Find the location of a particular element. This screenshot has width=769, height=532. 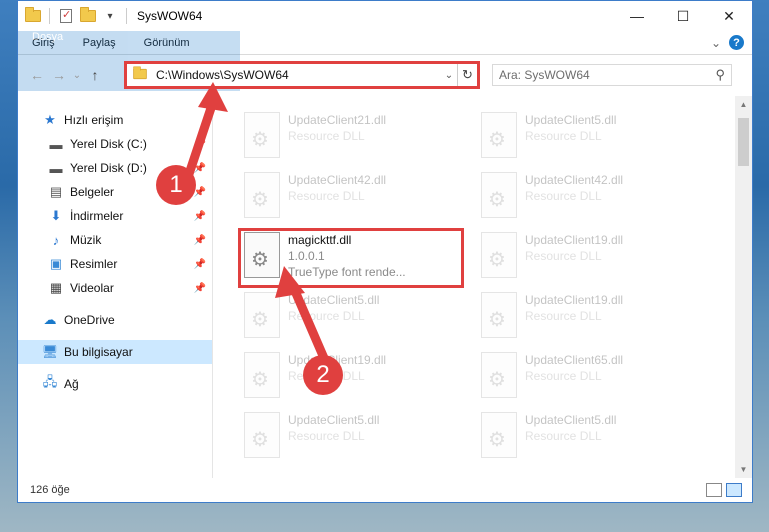

address-bar: C:\Windows\SysWOW64 ⌄ ↻ is located at coordinates (302, 75).